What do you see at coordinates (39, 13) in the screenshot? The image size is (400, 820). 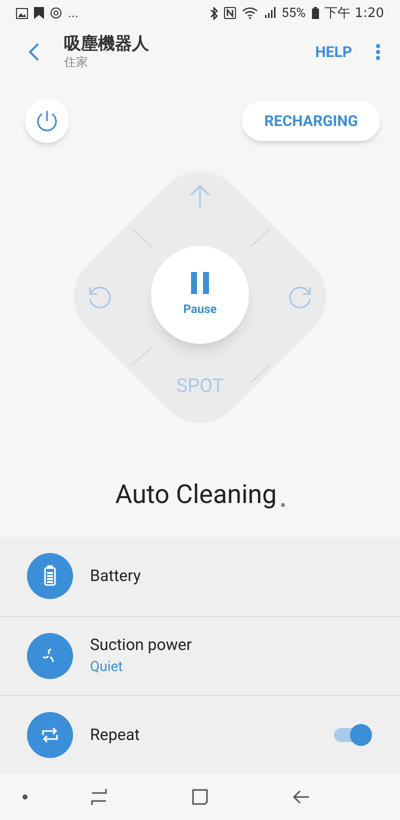 I see `bookmark-icon` at bounding box center [39, 13].